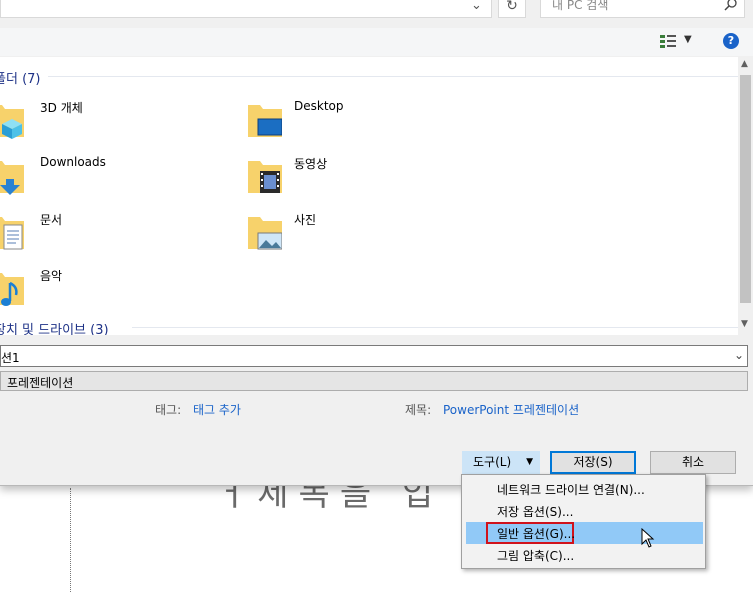 The image size is (753, 592). What do you see at coordinates (95, 123) in the screenshot?
I see `folder-item-3d-objects: 3D 개체` at bounding box center [95, 123].